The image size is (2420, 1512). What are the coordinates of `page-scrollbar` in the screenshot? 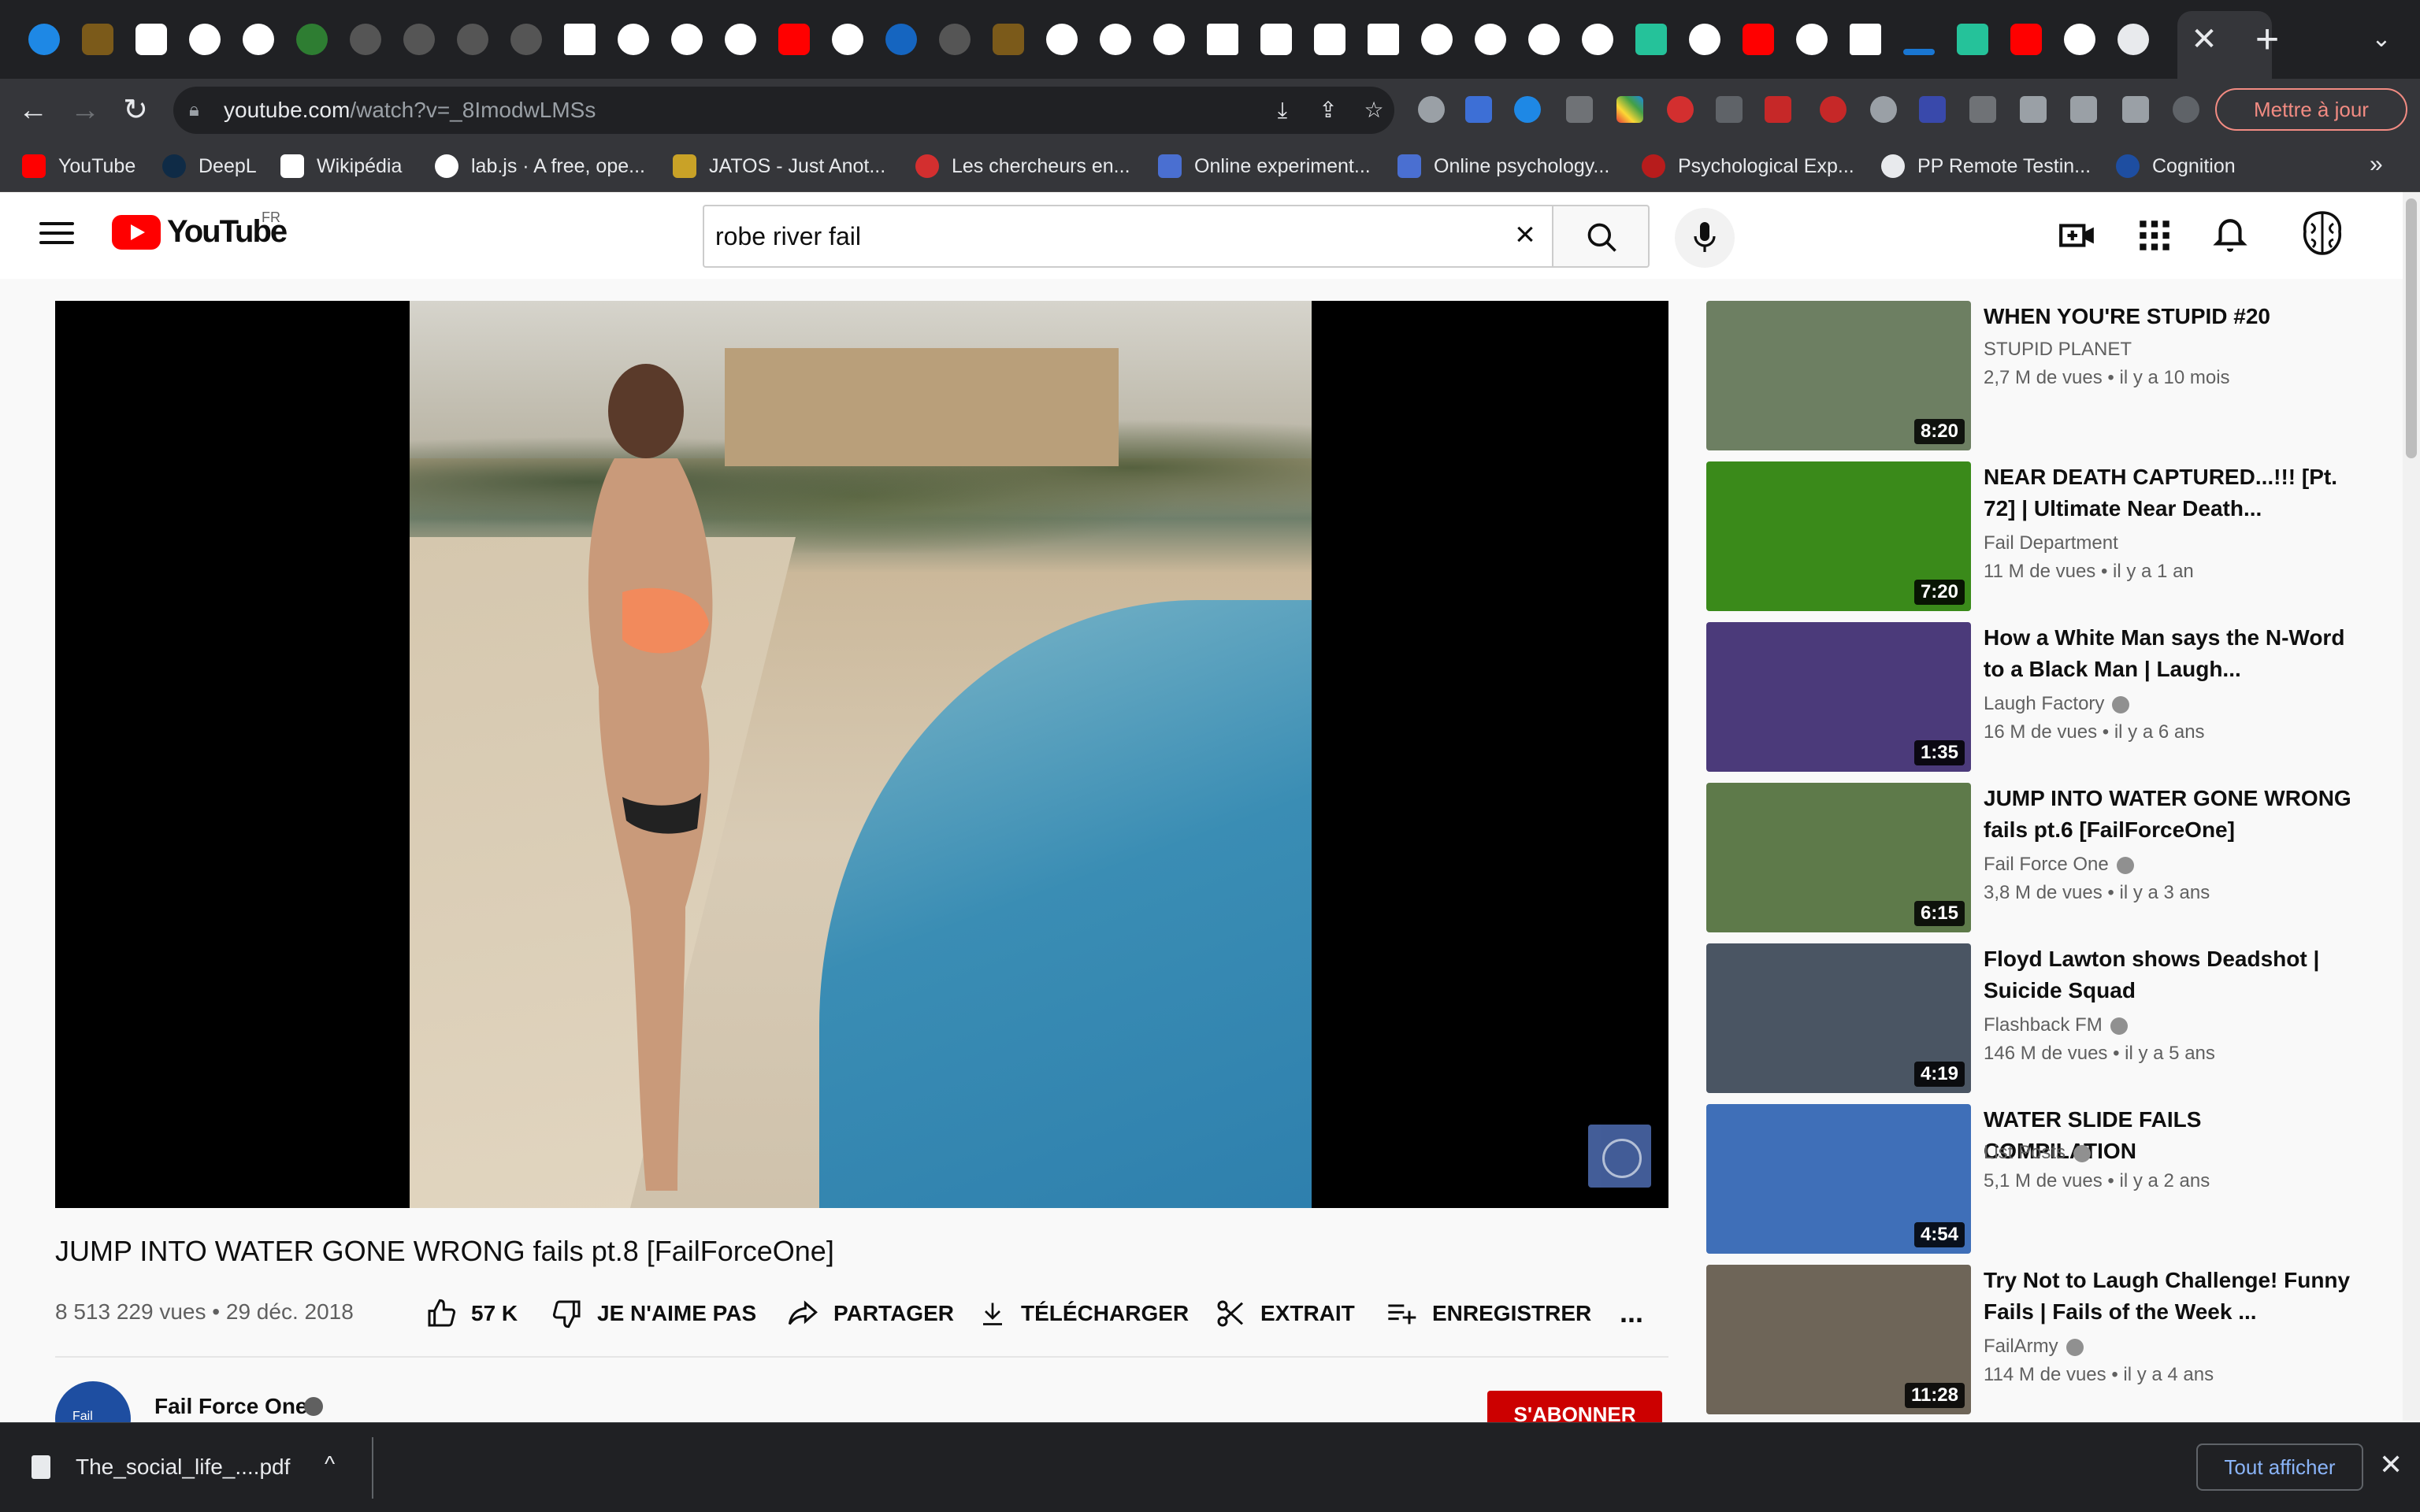 It's located at (2411, 806).